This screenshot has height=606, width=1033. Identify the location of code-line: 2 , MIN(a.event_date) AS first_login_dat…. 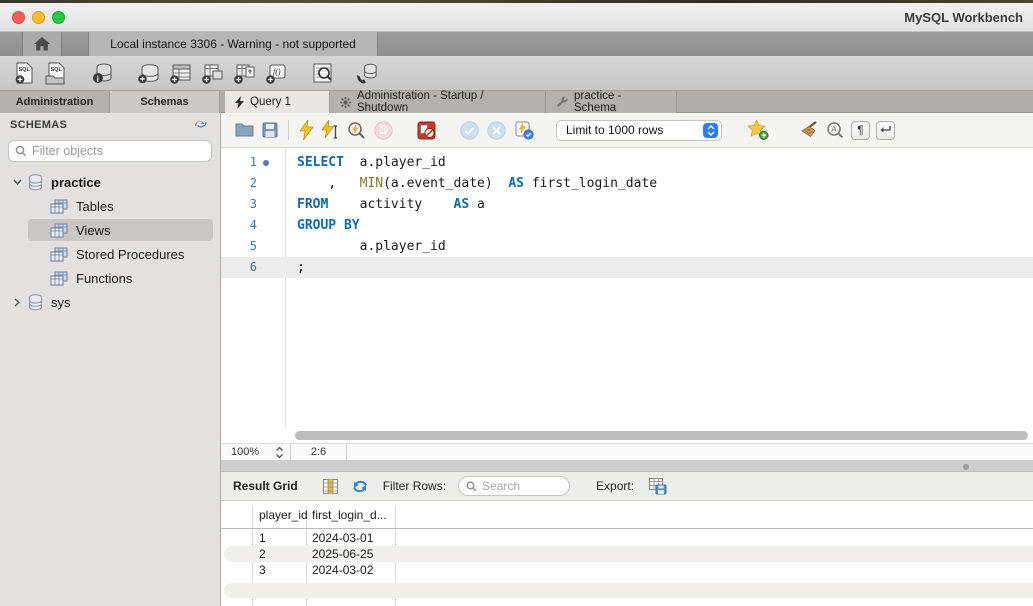
(627, 183).